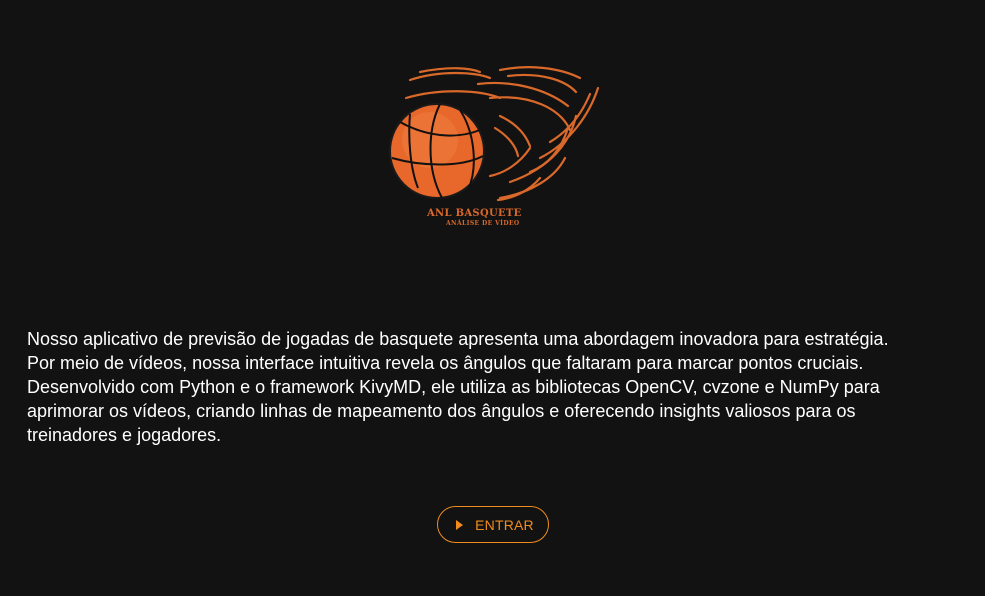 The height and width of the screenshot is (596, 985). Describe the element at coordinates (460, 524) in the screenshot. I see `play-icon` at that location.